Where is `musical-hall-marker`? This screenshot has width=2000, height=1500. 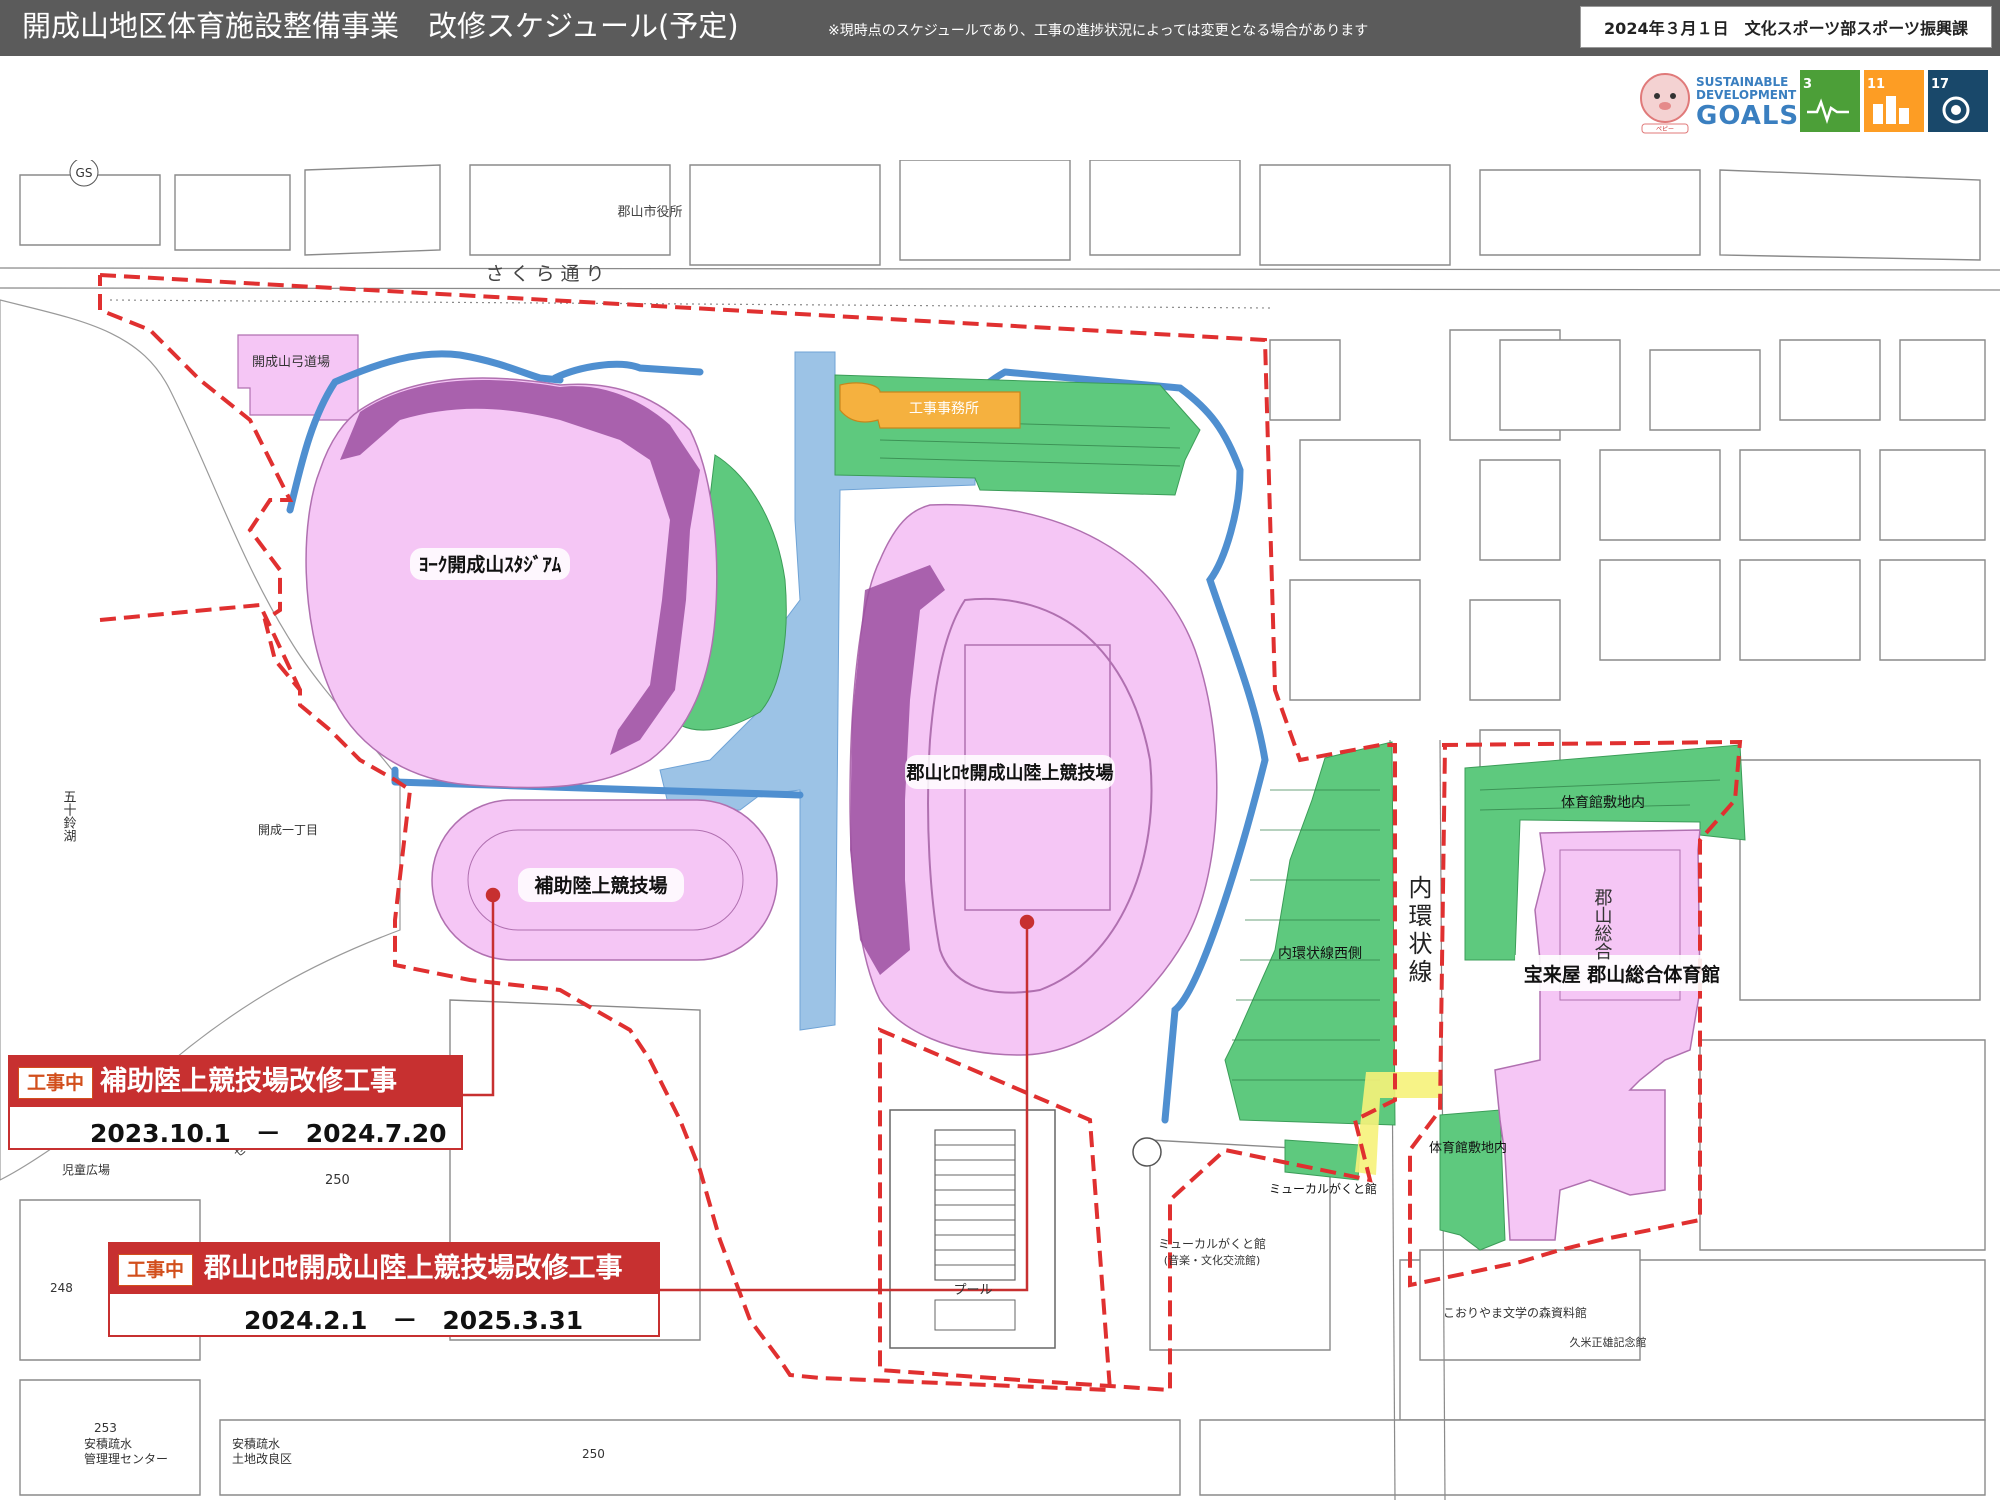
musical-hall-marker is located at coordinates (1147, 1152).